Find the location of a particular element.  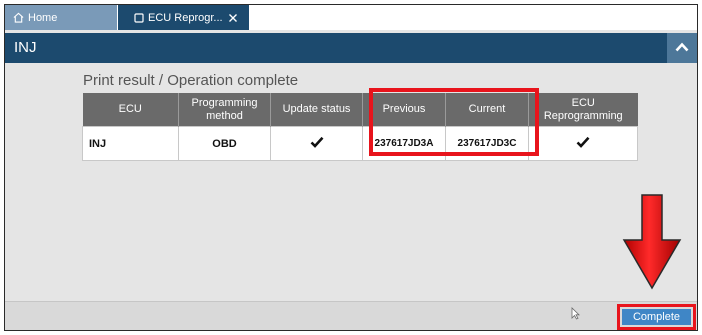

update-status-cell is located at coordinates (316, 143).